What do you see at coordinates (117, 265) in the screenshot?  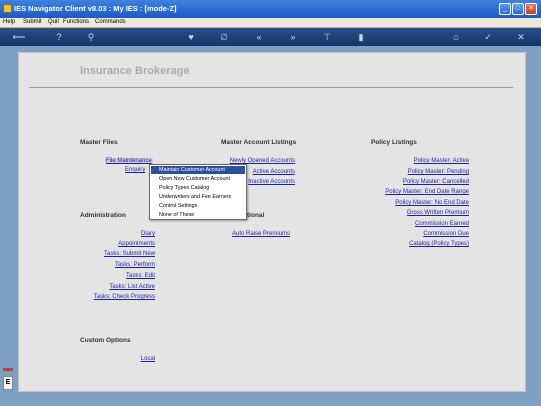 I see `tasks-perform-link: Tasks: Perform` at bounding box center [117, 265].